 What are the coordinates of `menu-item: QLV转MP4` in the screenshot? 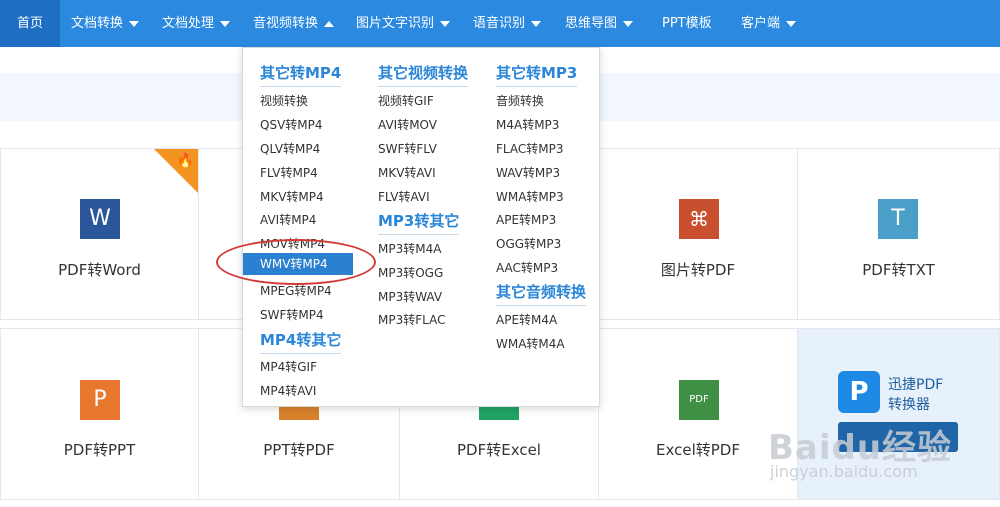 It's located at (290, 148).